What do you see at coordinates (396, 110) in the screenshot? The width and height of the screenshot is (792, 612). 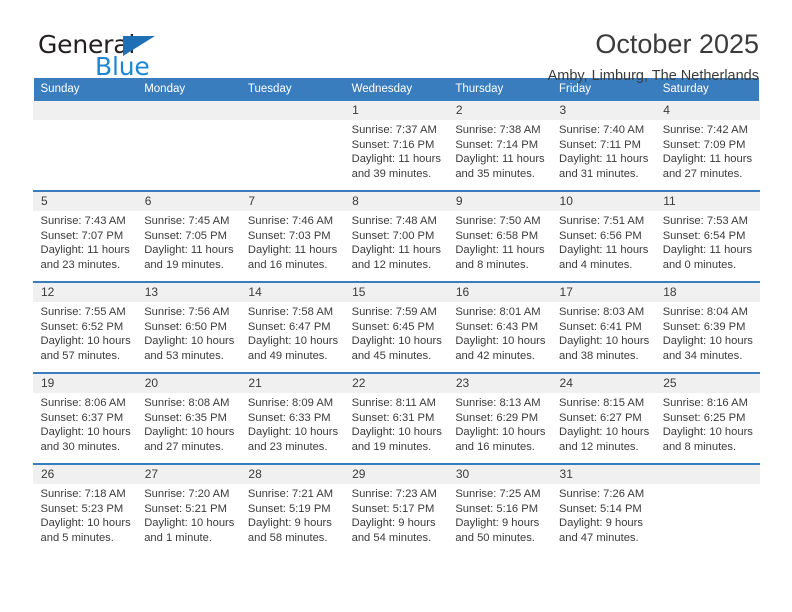 I see `day-number: 1` at bounding box center [396, 110].